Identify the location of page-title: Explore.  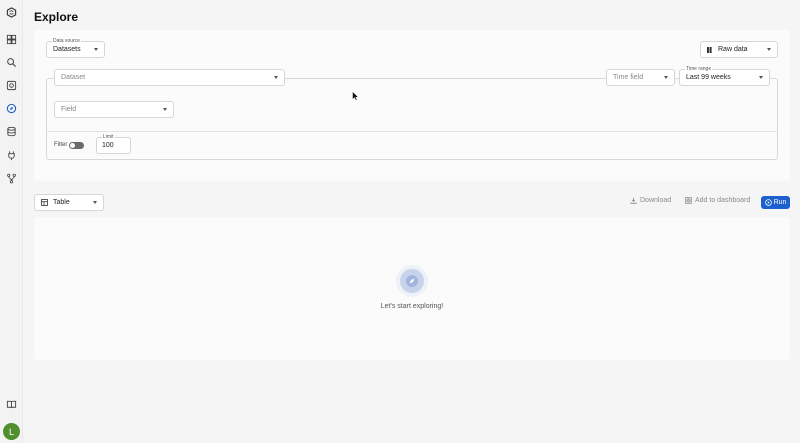
(56, 17).